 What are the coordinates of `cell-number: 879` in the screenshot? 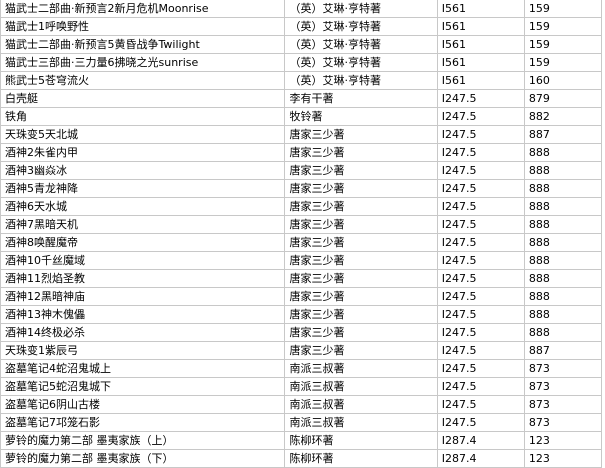 It's located at (563, 98).